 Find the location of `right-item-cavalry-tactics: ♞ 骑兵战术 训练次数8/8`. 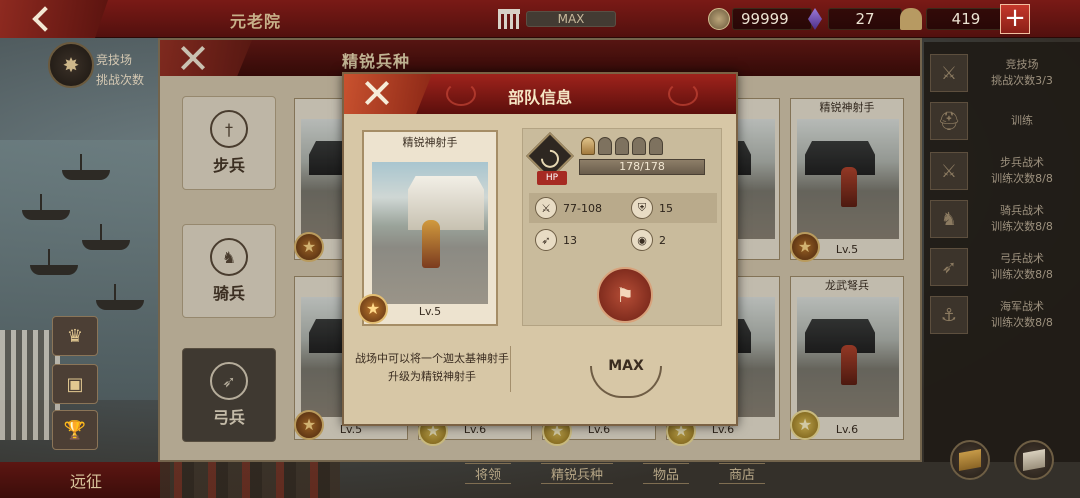

right-item-cavalry-tactics: ♞ 骑兵战术 训练次数8/8 is located at coordinates (1003, 219).